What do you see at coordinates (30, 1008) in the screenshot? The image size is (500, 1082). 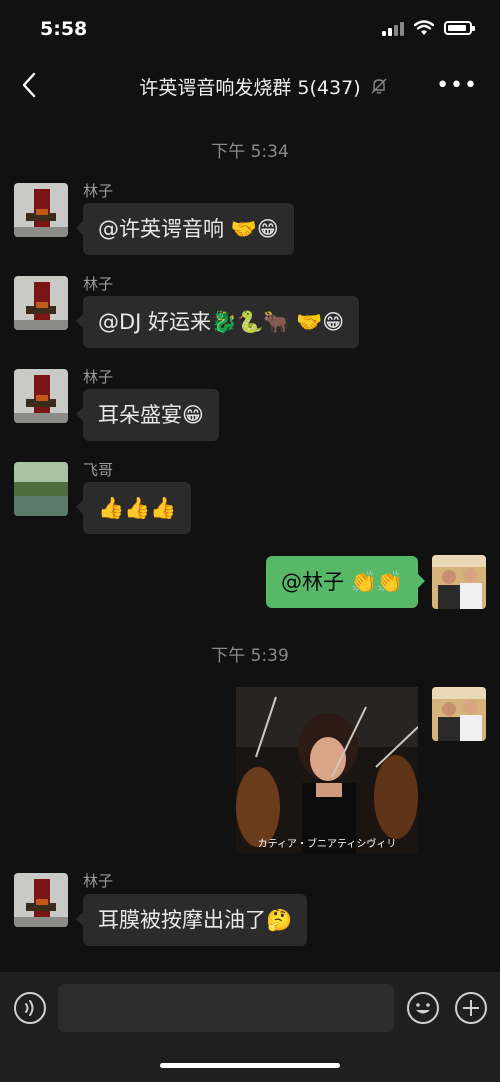 I see `voice-icon` at bounding box center [30, 1008].